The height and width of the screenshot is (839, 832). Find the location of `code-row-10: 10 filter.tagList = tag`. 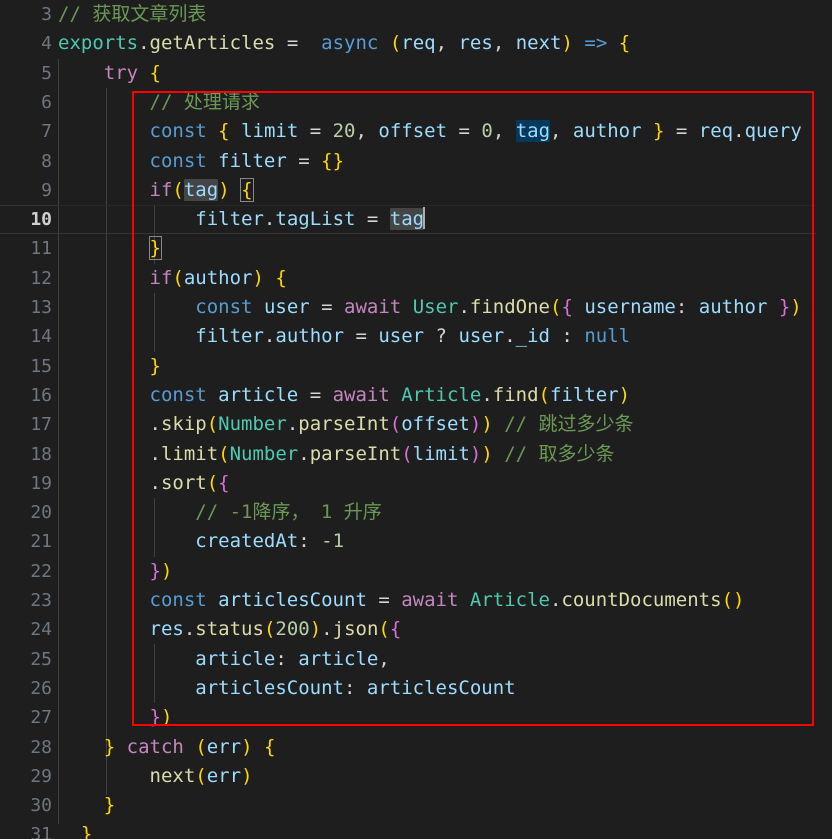

code-row-10: 10 filter.tagList = tag is located at coordinates (416, 220).